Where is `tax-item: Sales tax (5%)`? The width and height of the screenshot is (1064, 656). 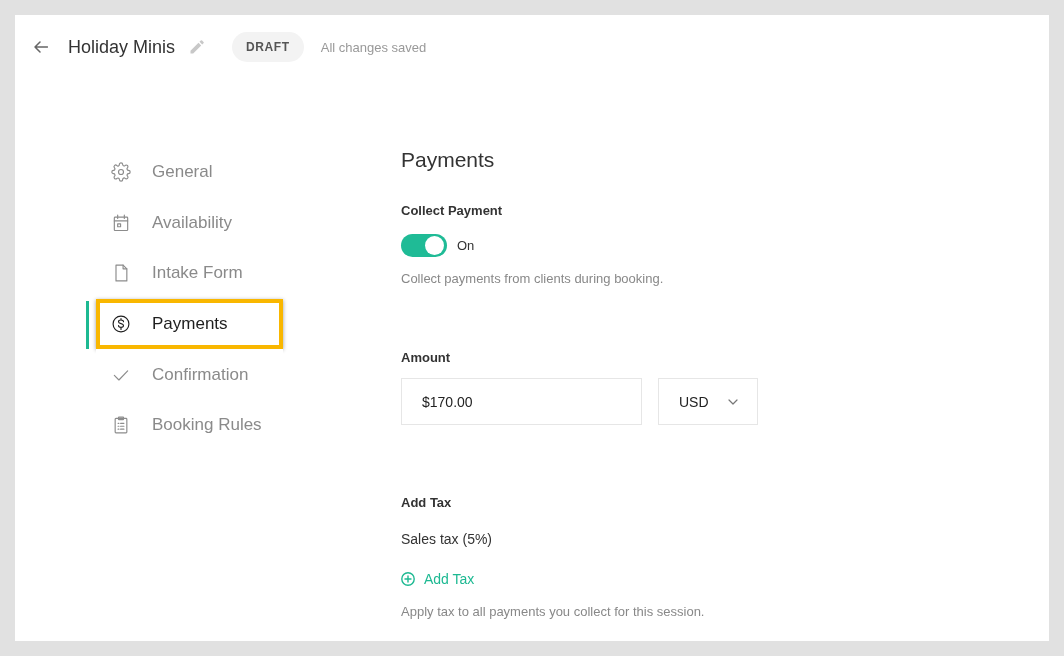
tax-item: Sales tax (5%) is located at coordinates (447, 539).